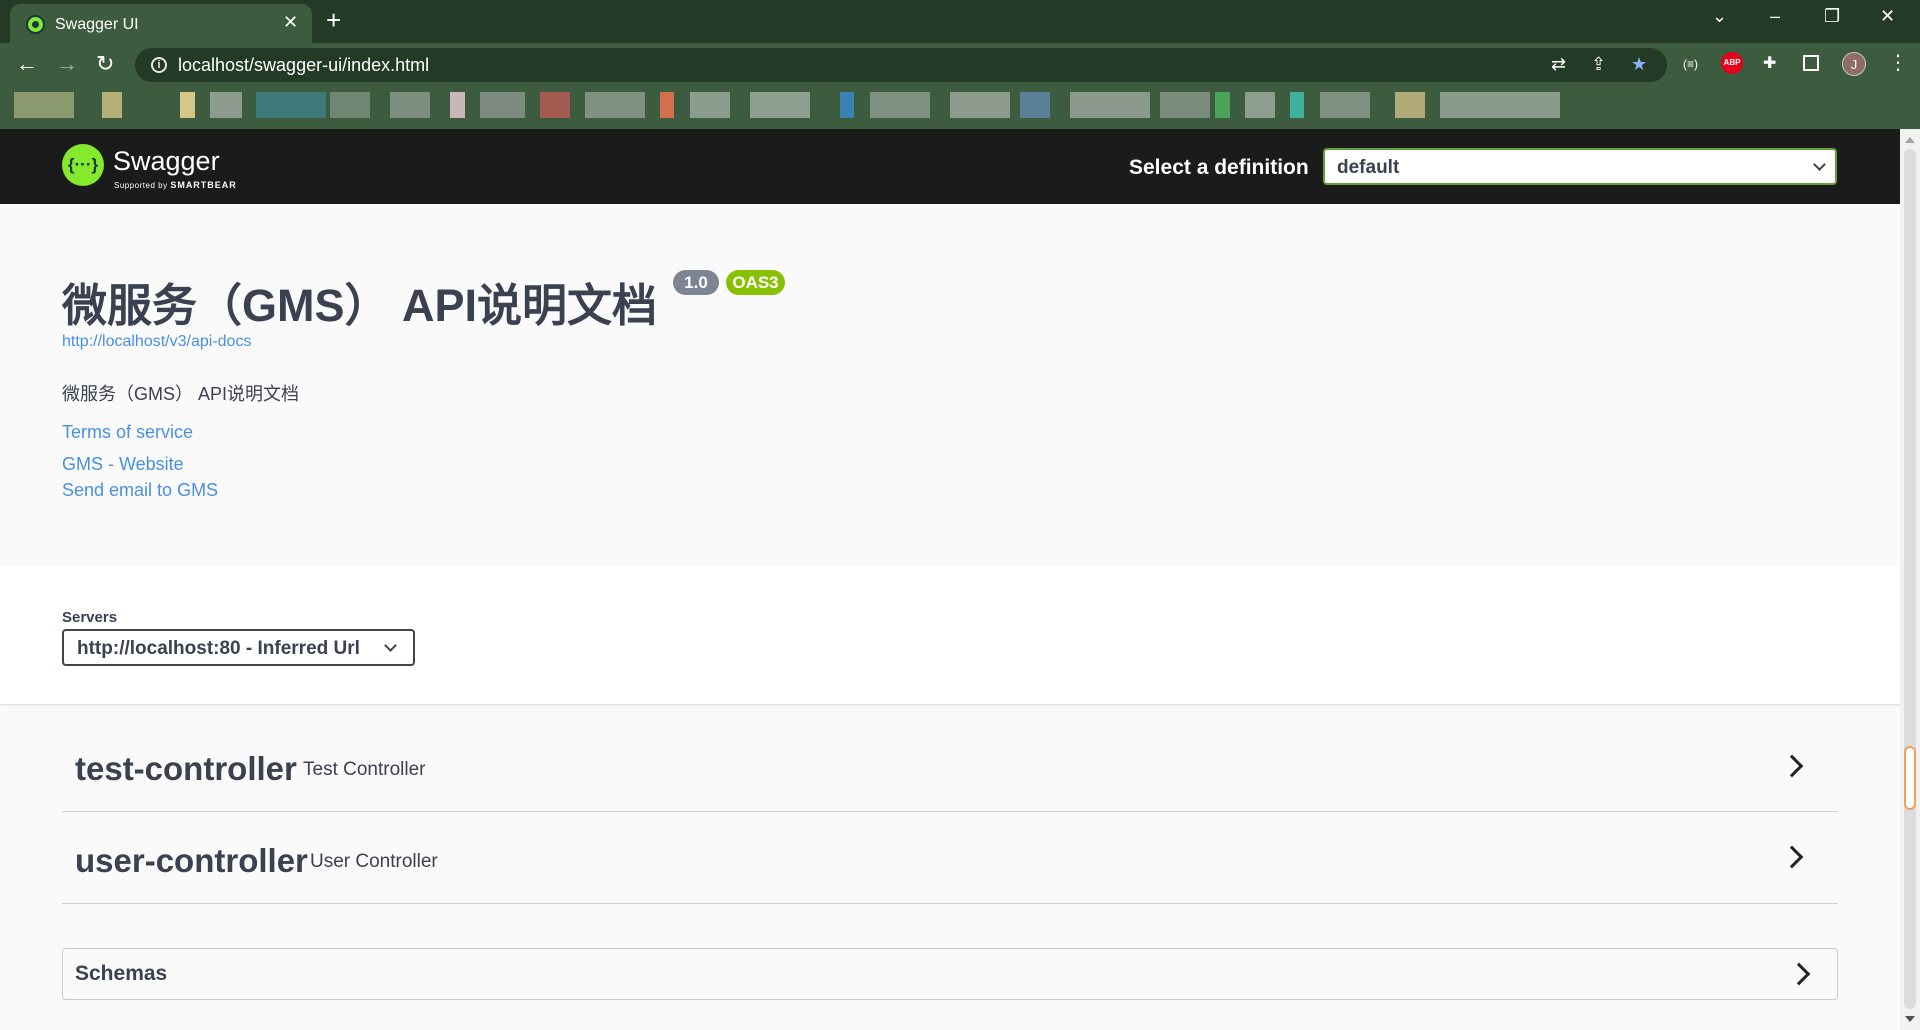 The width and height of the screenshot is (1920, 1030). Describe the element at coordinates (1775, 16) in the screenshot. I see `minimize-window-button: –` at that location.